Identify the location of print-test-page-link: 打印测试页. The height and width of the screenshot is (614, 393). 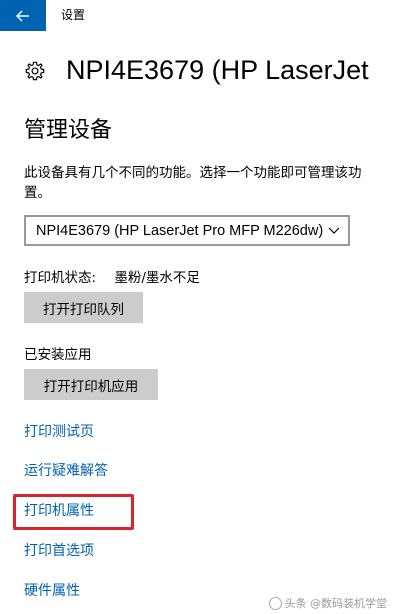
(59, 432).